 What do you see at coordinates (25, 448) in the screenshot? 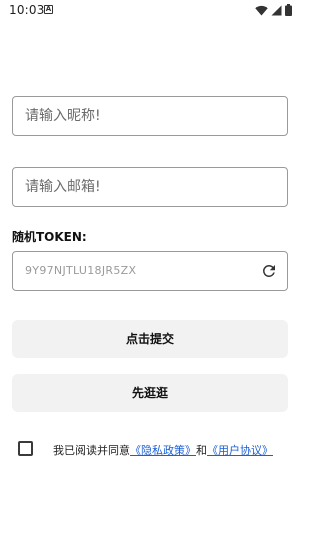
I see `agree-checkbox` at bounding box center [25, 448].